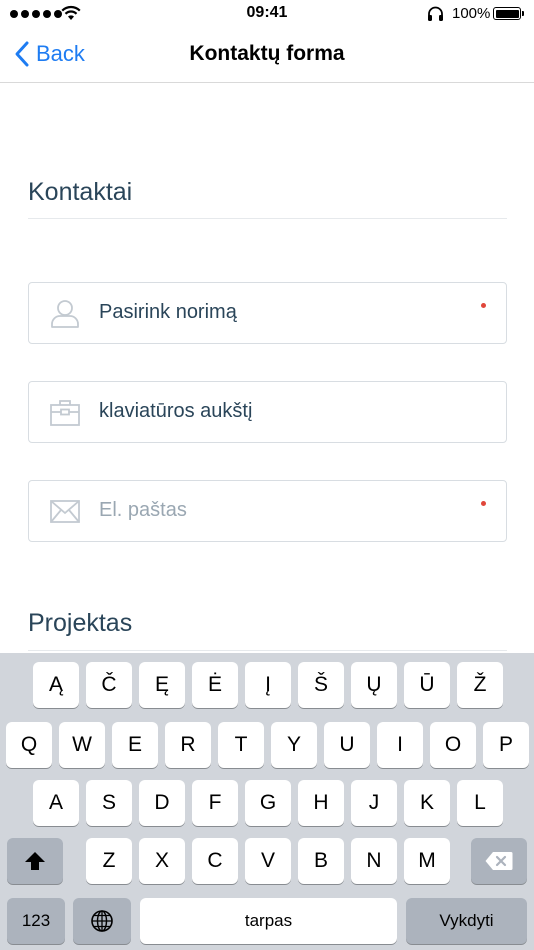  What do you see at coordinates (427, 861) in the screenshot?
I see `key-m: M` at bounding box center [427, 861].